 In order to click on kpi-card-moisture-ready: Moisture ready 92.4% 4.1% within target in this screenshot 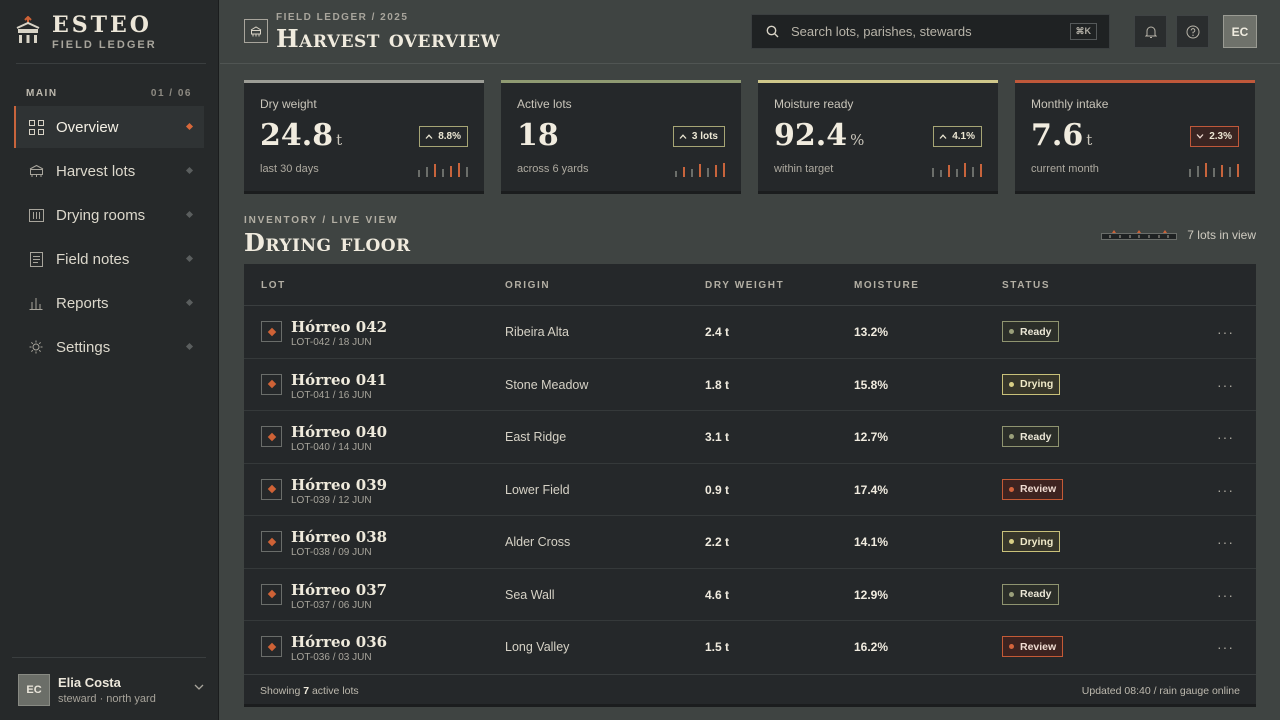, I will do `click(878, 137)`.